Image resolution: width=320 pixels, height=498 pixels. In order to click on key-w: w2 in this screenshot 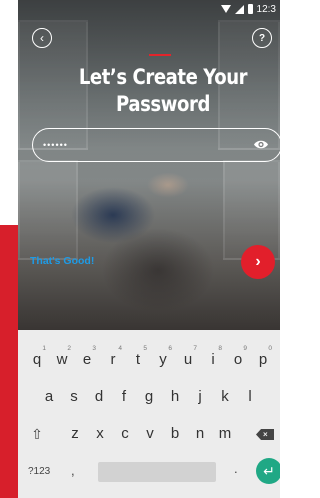, I will do `click(62, 359)`.